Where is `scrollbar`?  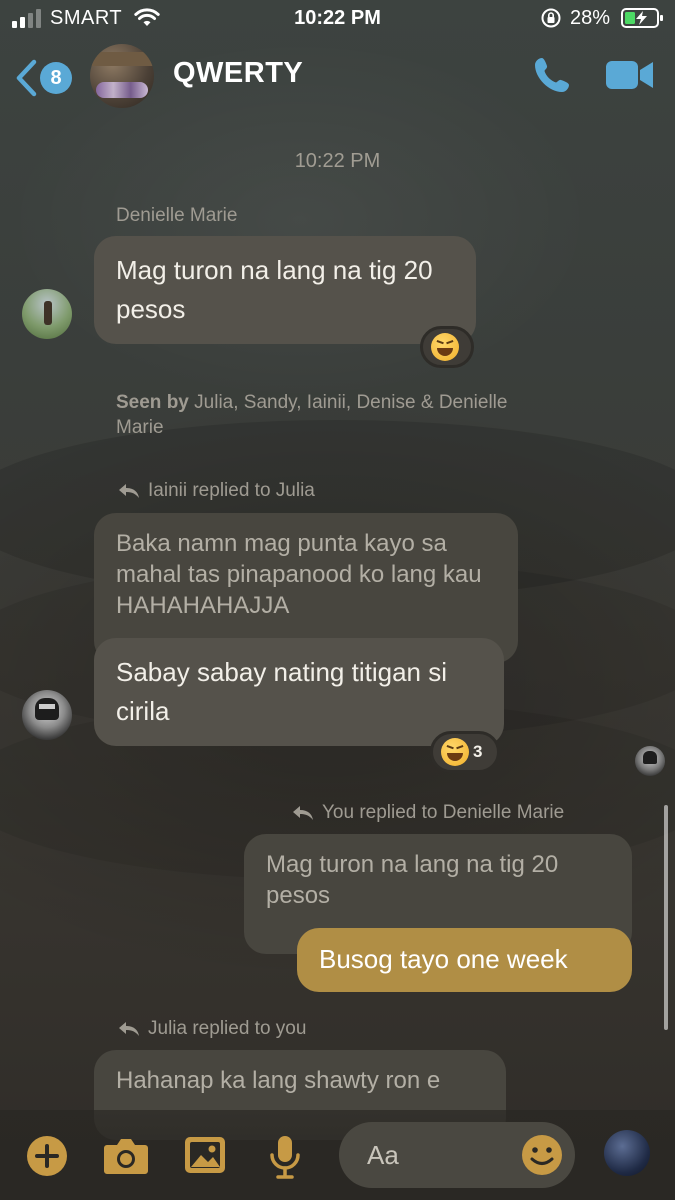 scrollbar is located at coordinates (666, 917).